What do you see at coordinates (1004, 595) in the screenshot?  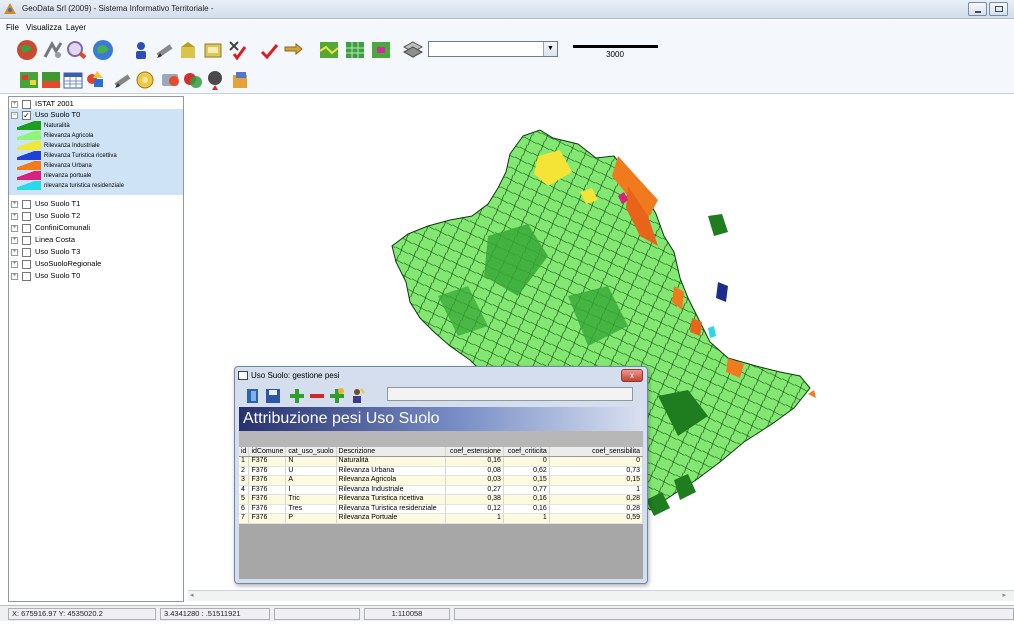 I see `scroll-right-icon: ▸` at bounding box center [1004, 595].